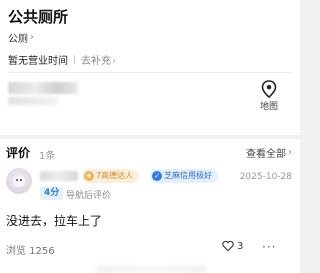 The height and width of the screenshot is (273, 320). I want to click on view-all-reviews-link: 查看全部 ›, so click(269, 152).